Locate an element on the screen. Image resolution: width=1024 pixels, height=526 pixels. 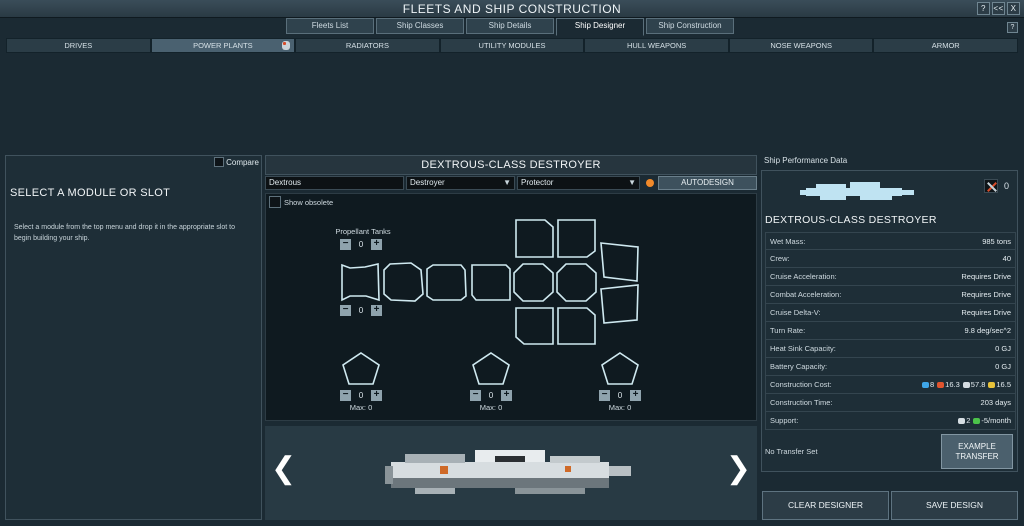
stat-row-construction-cost: Construction Cost: 8 16.3 57.8 16.5 is located at coordinates (890, 385).